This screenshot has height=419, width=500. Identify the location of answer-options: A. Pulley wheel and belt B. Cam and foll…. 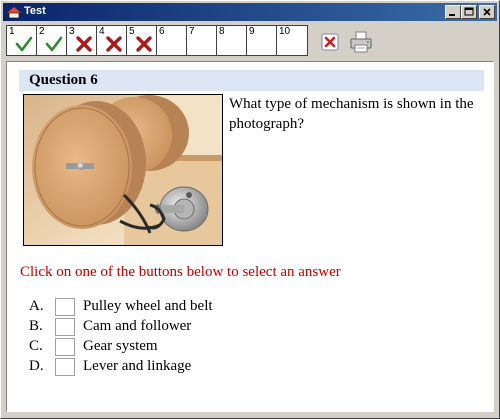
(179, 338).